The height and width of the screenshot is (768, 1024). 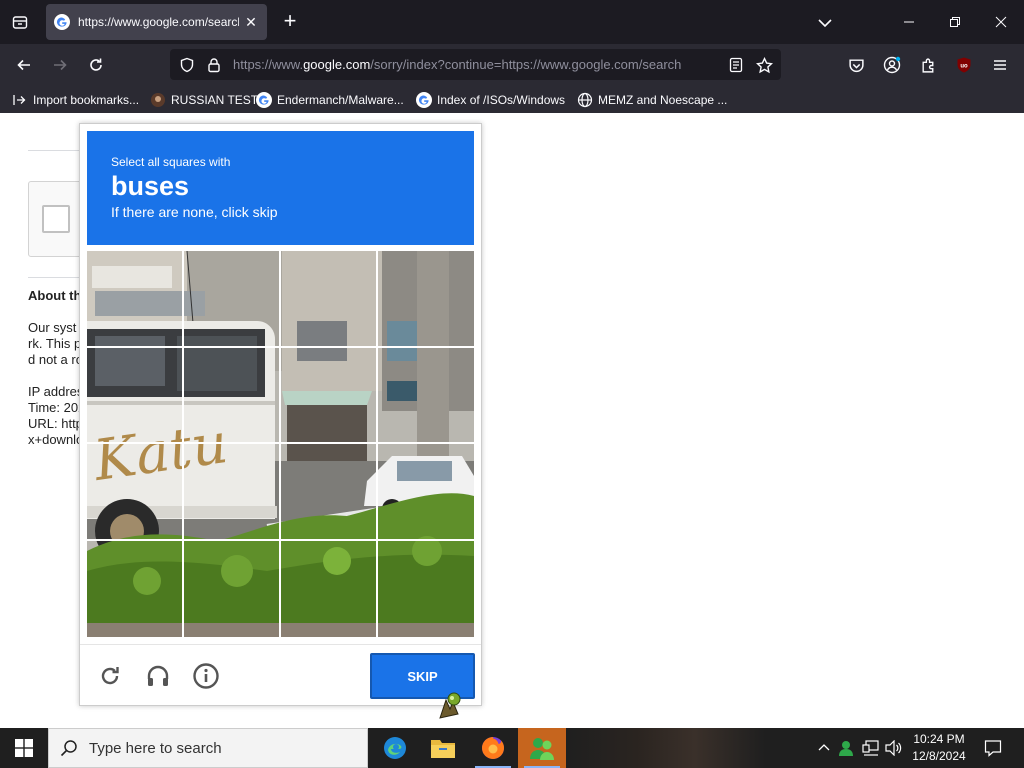 I want to click on list-all-tabs-button, so click(x=825, y=23).